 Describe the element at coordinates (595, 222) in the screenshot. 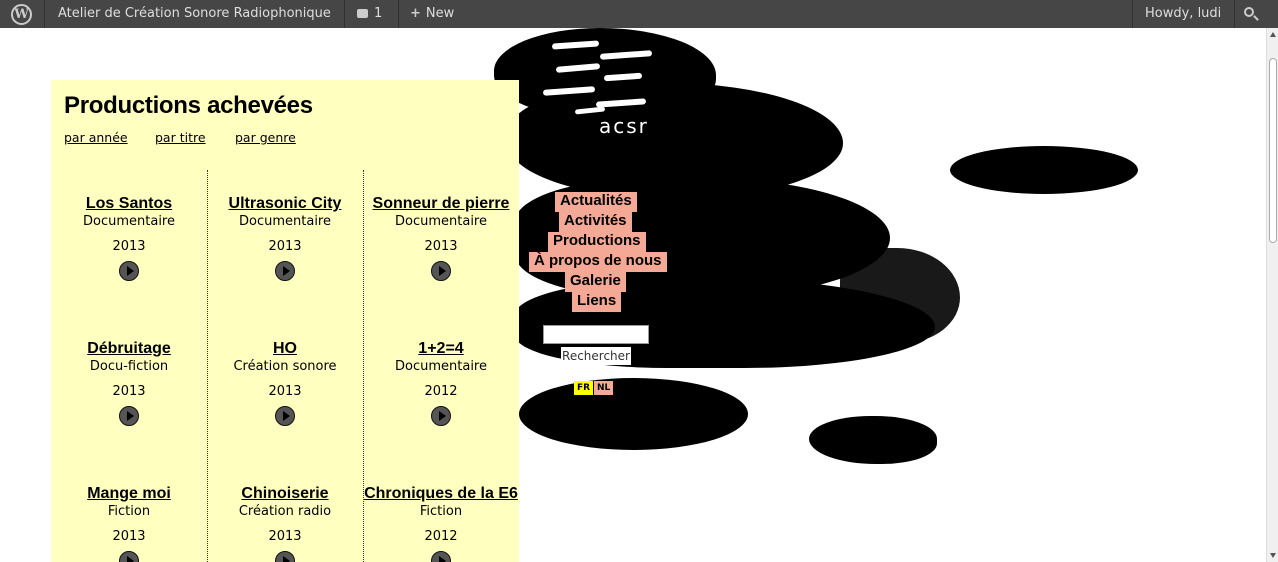

I see `nav-item-activites: Activités` at that location.